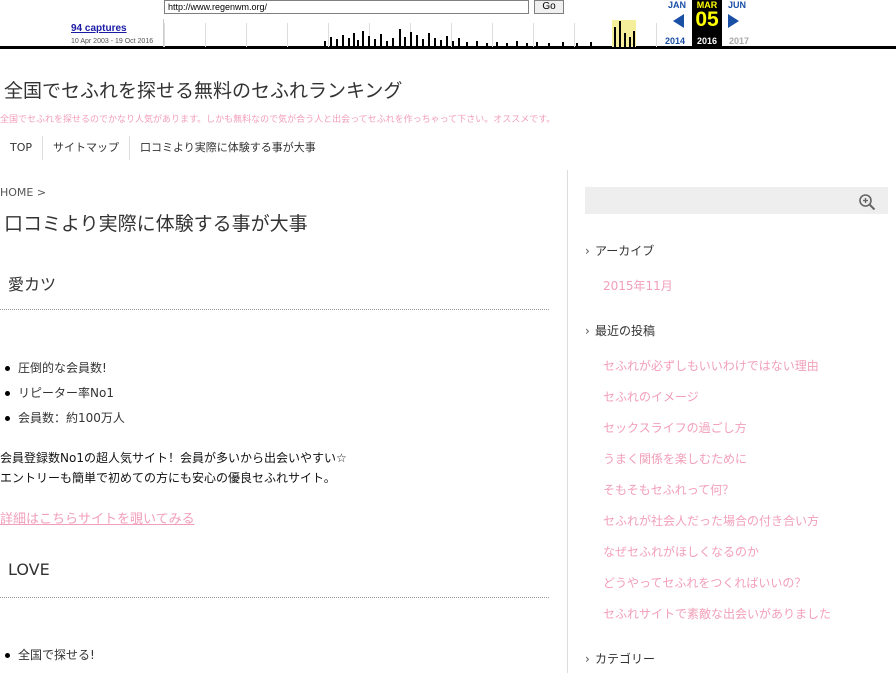 The width and height of the screenshot is (896, 673). Describe the element at coordinates (62, 370) in the screenshot. I see `list-item: 圧倒的な会員数!` at that location.